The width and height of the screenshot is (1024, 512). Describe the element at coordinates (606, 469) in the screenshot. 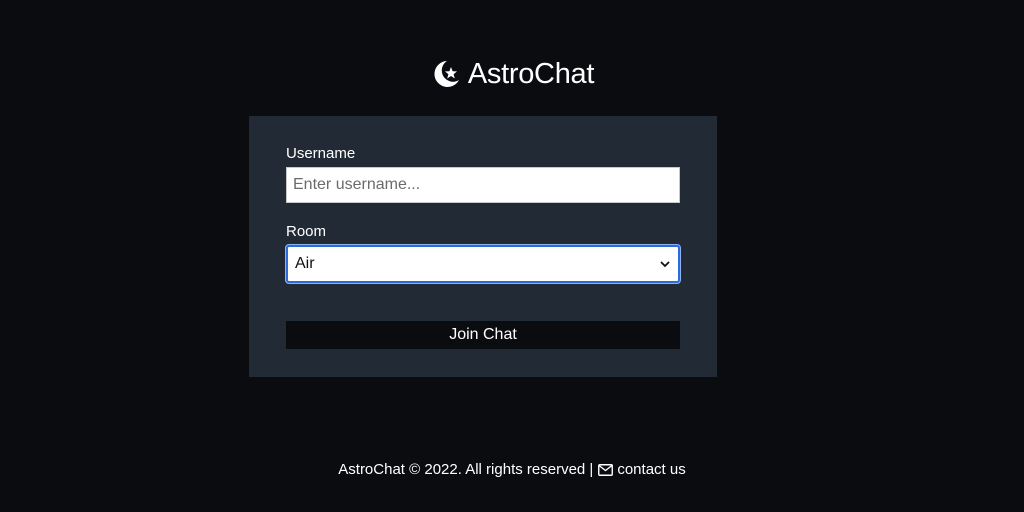

I see `envelope-icon` at that location.